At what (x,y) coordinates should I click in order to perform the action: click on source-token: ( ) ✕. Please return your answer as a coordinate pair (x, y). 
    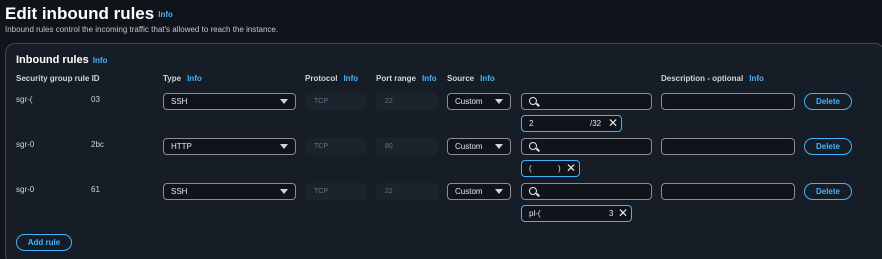
    Looking at the image, I should click on (550, 168).